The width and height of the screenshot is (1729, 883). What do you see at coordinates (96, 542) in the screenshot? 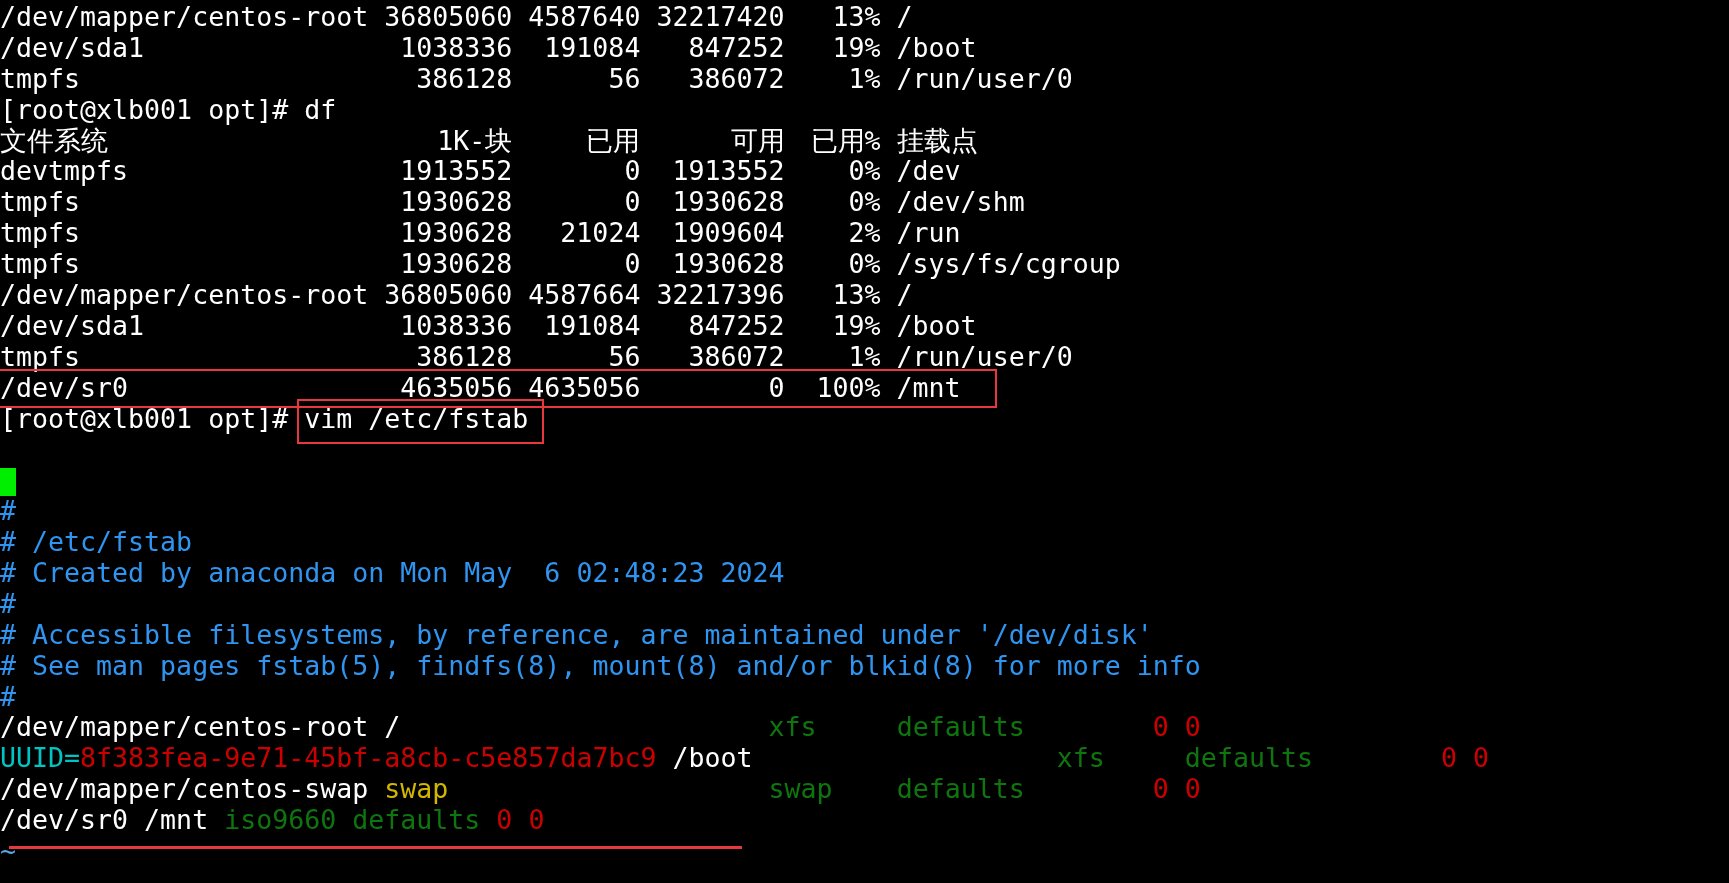
I see `terminal-text: # /etc/fstab` at bounding box center [96, 542].